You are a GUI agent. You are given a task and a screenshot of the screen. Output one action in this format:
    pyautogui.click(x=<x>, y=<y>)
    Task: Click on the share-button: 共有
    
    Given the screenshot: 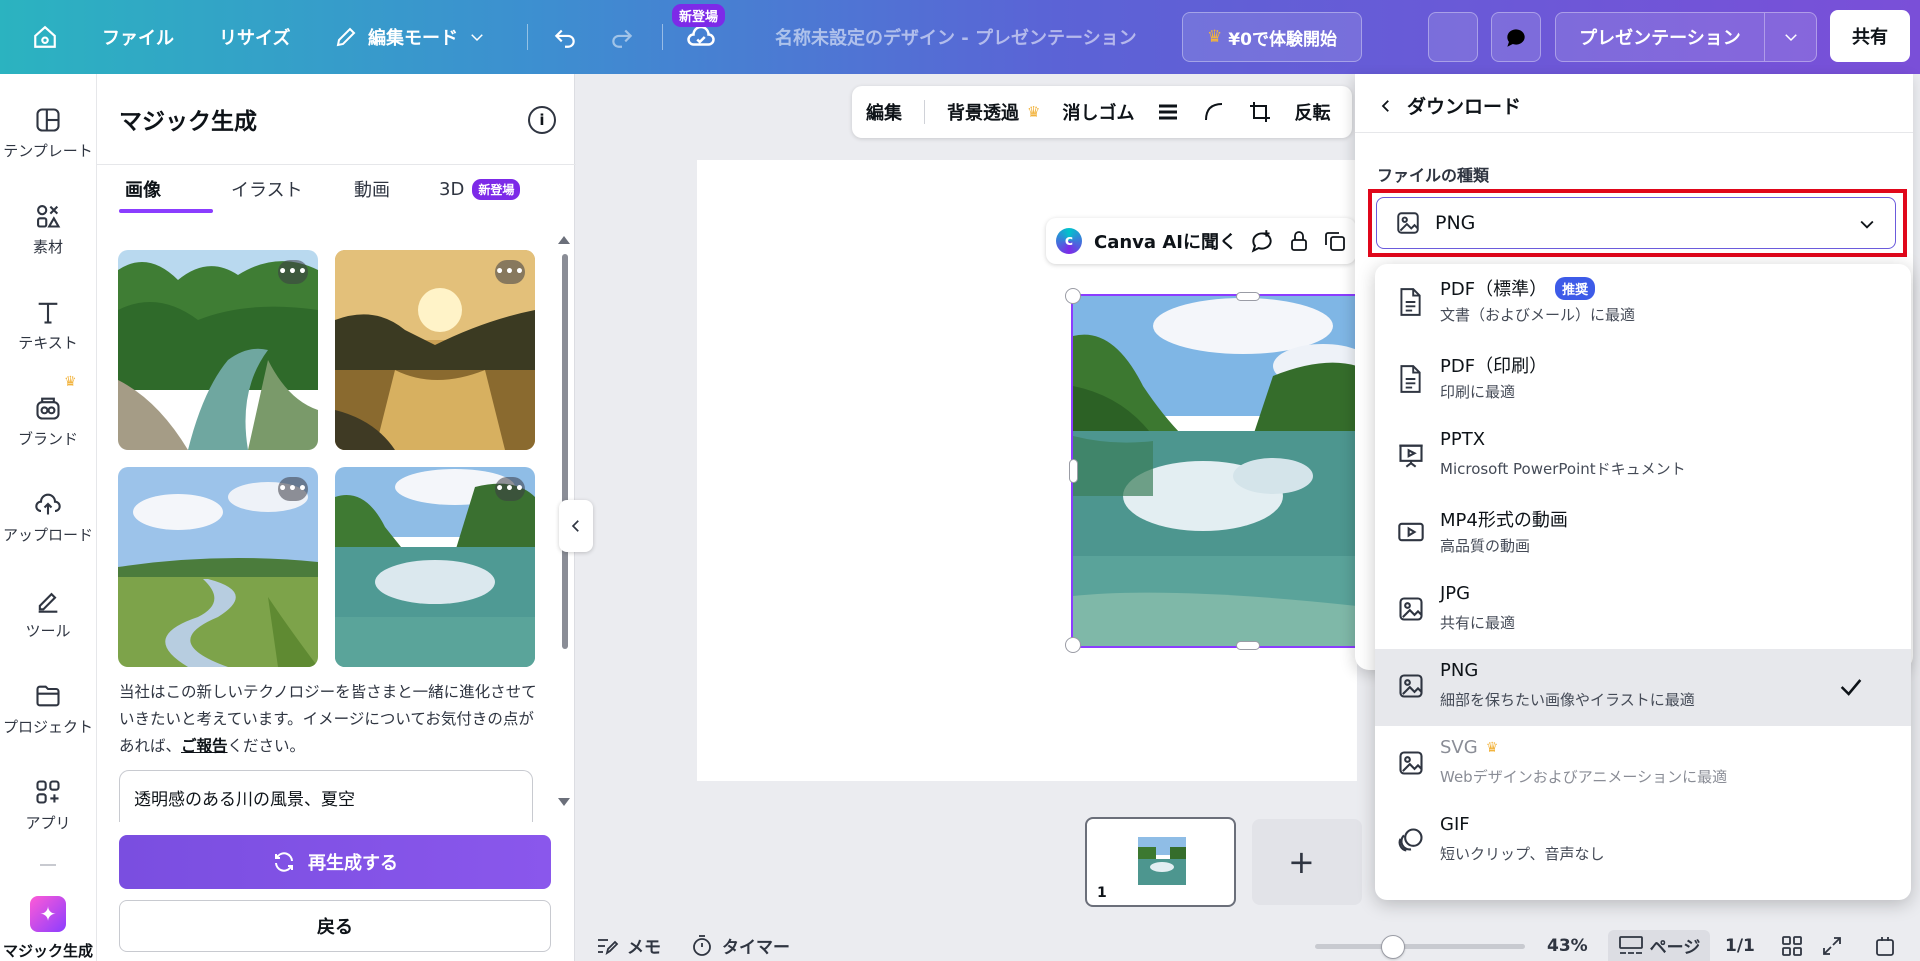 What is the action you would take?
    pyautogui.click(x=1870, y=36)
    